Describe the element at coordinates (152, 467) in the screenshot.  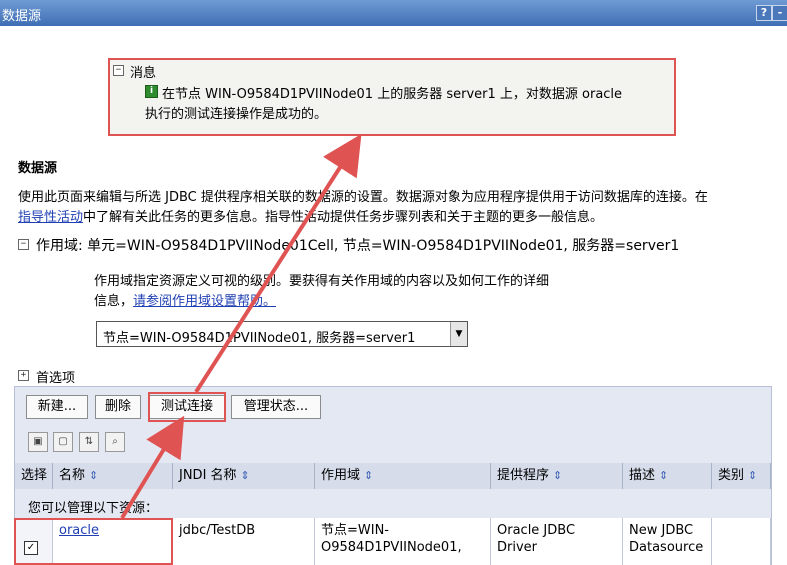
I see `arrow-to-test-button` at that location.